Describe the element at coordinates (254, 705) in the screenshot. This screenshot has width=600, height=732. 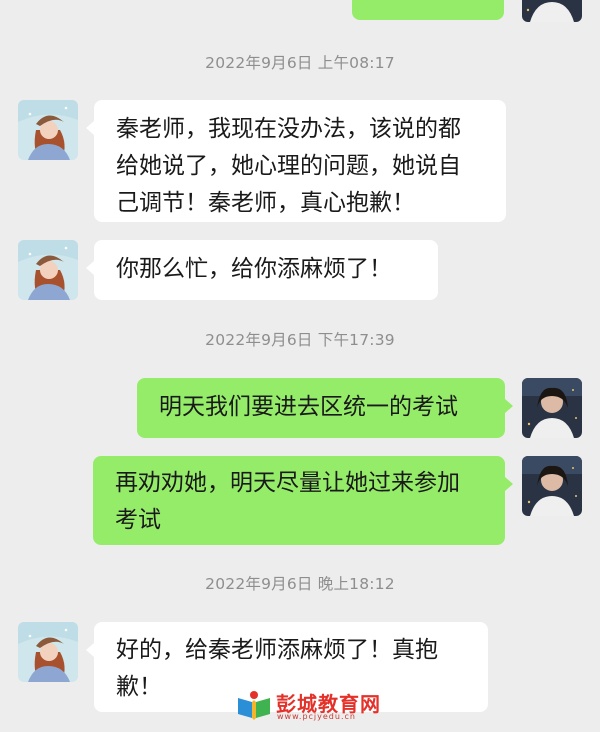
I see `book-logo-icon` at that location.